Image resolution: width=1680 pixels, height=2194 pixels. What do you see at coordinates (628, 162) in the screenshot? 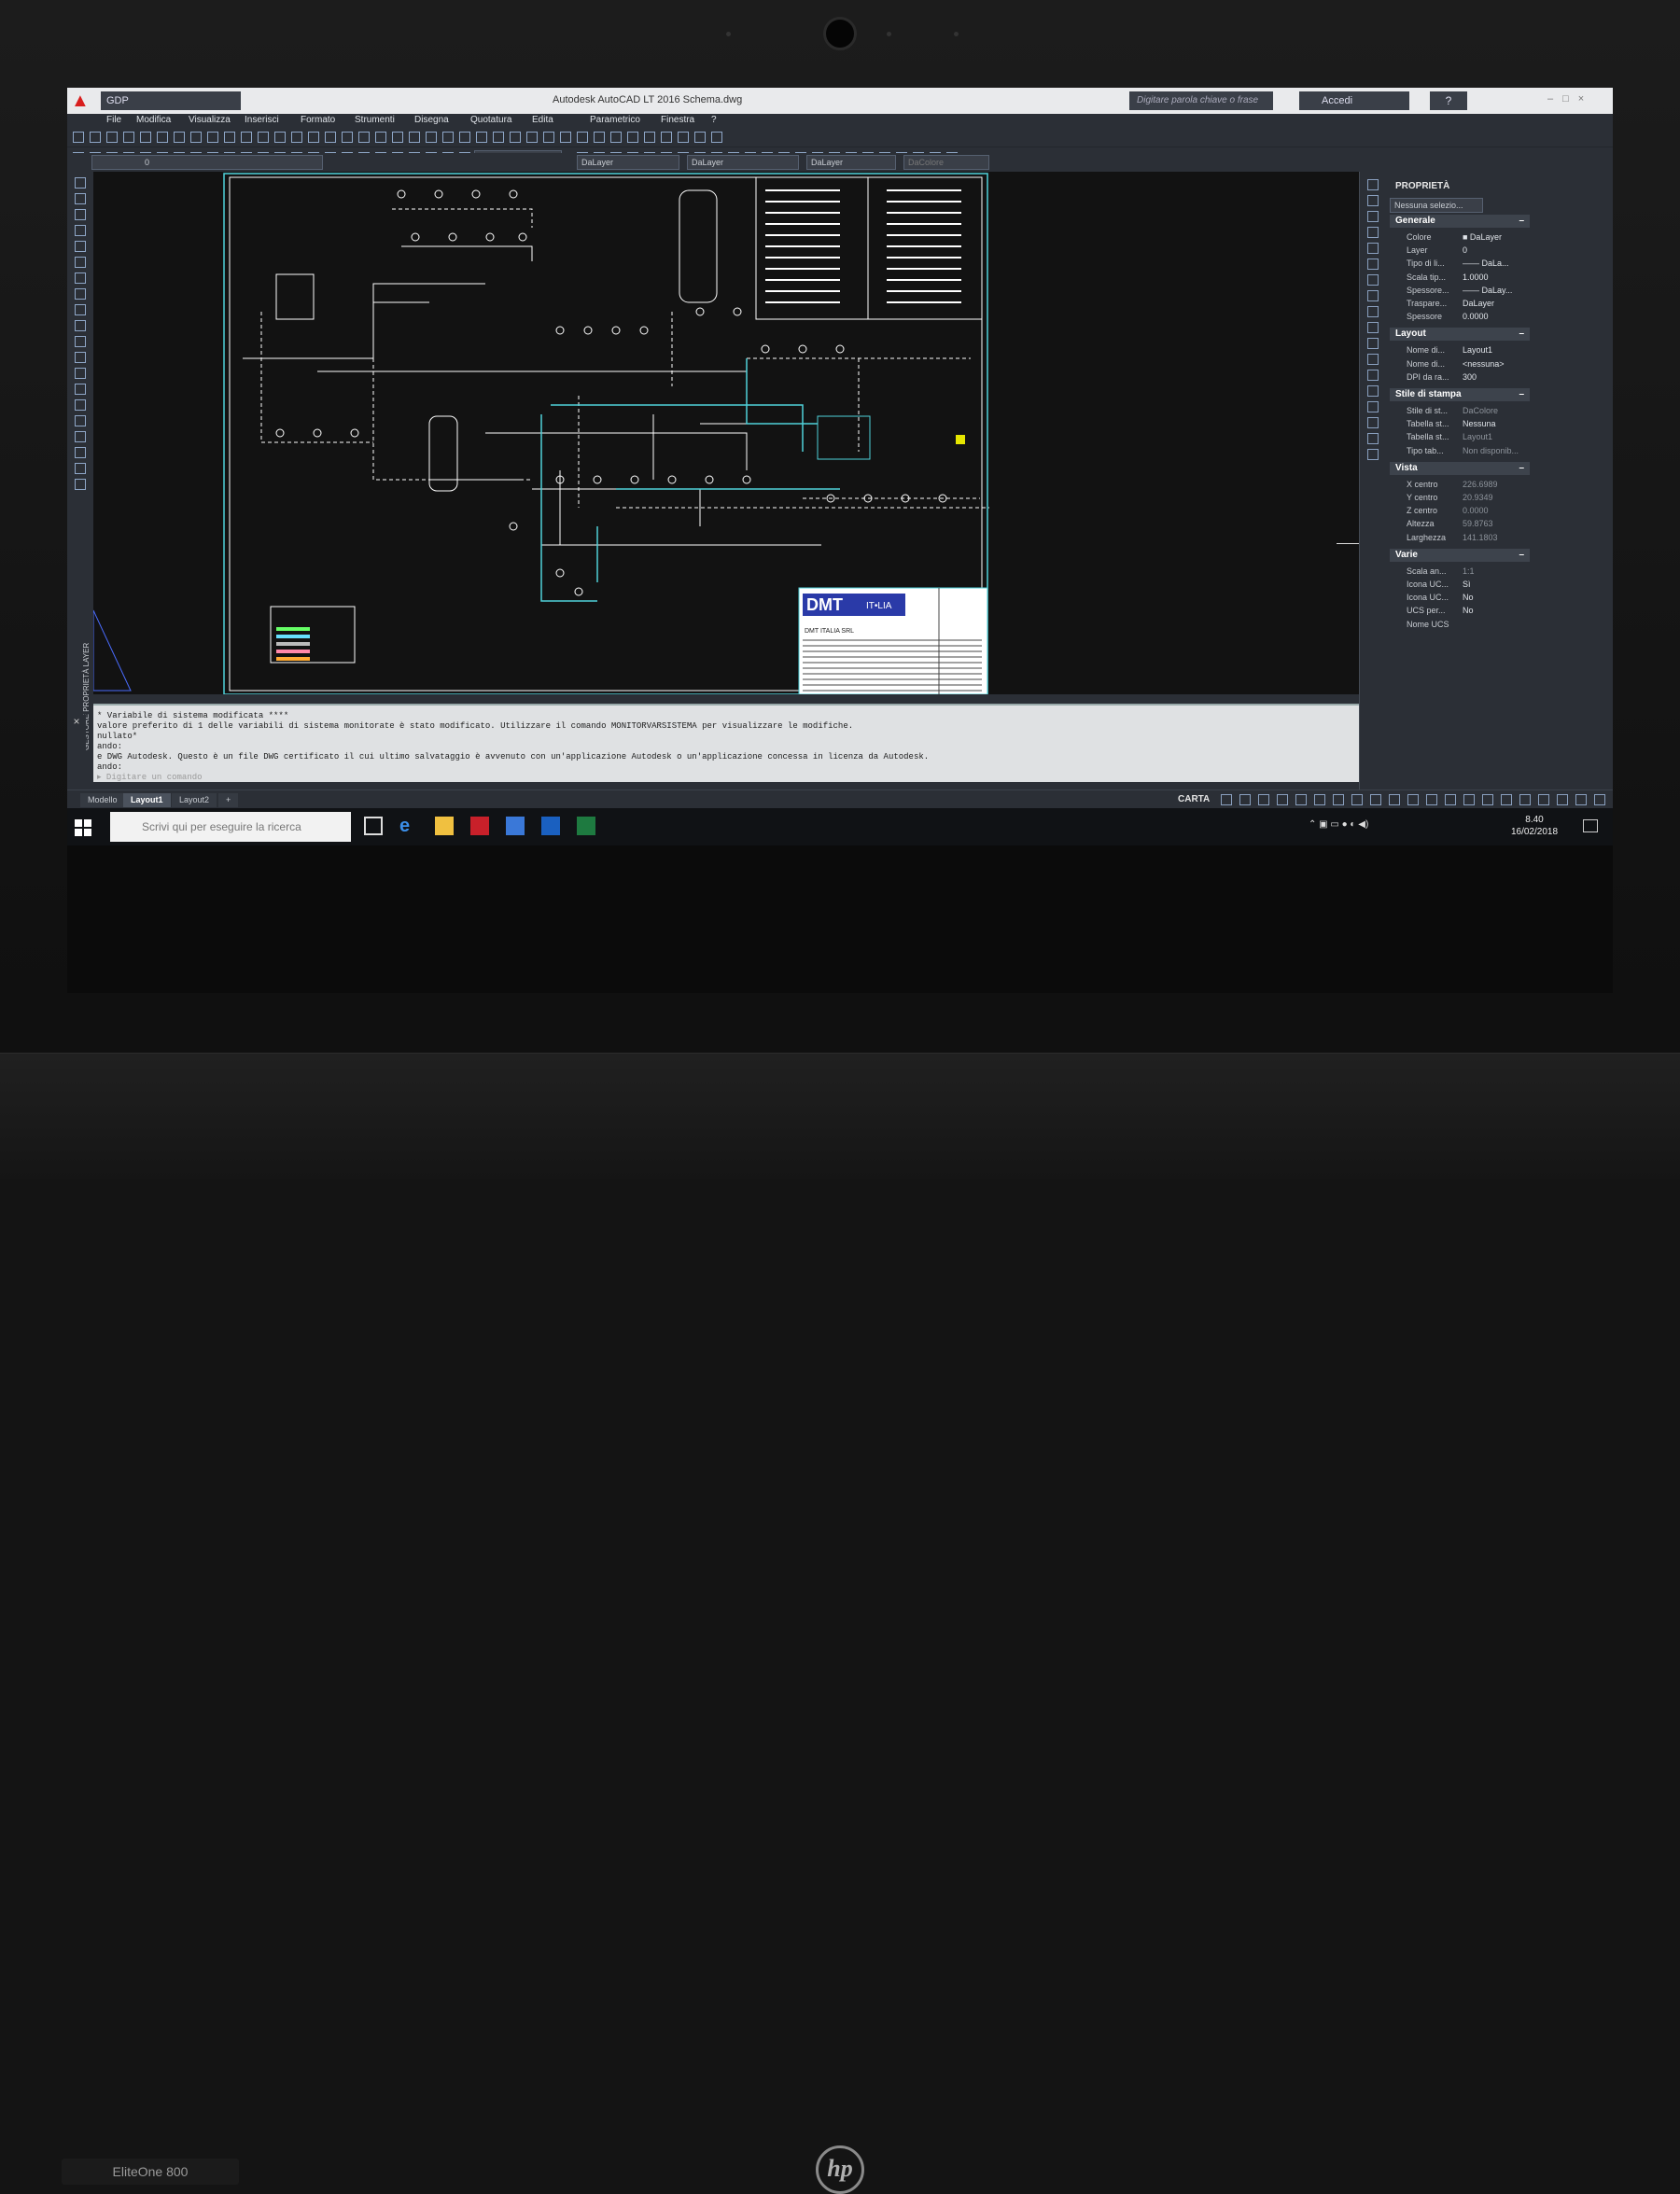
I see `color-combo: DaLayer` at bounding box center [628, 162].